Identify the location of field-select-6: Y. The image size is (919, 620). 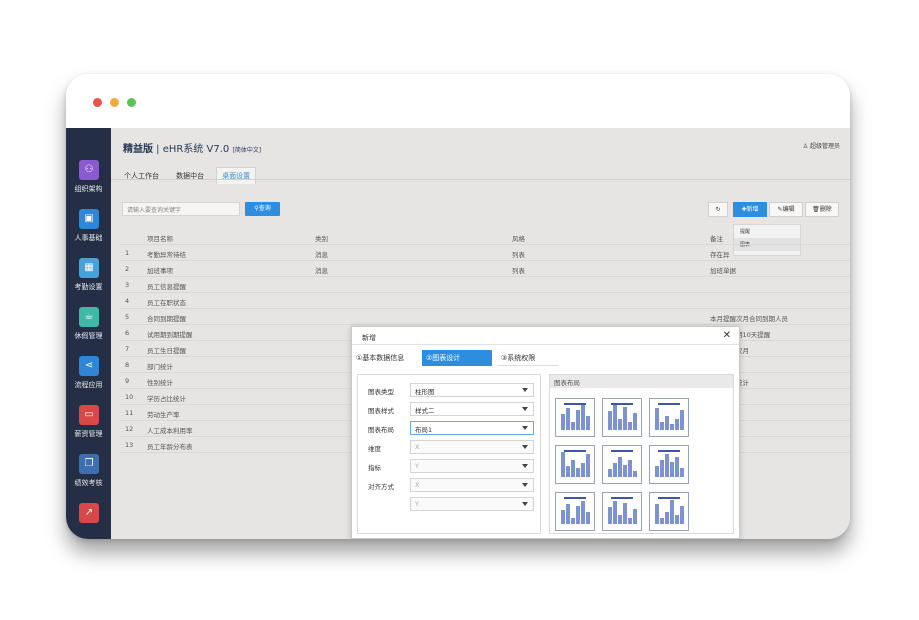
(472, 504).